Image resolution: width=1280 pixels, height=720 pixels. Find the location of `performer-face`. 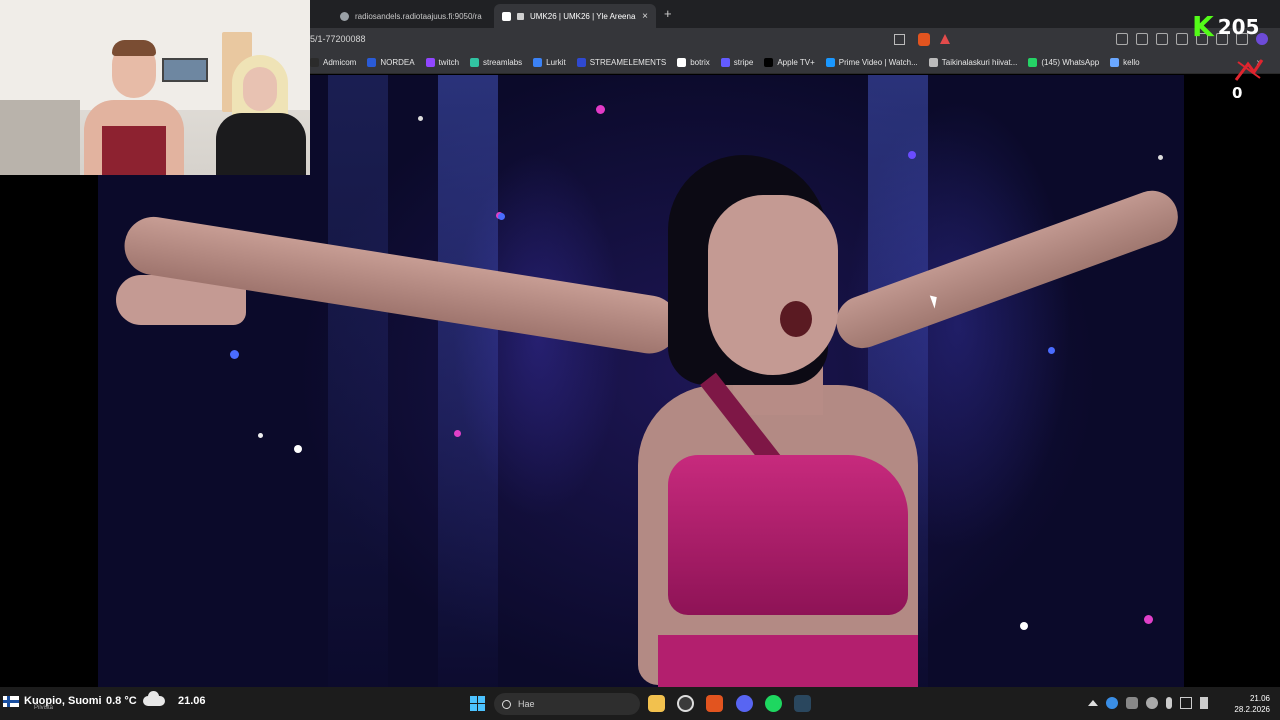

performer-face is located at coordinates (773, 285).